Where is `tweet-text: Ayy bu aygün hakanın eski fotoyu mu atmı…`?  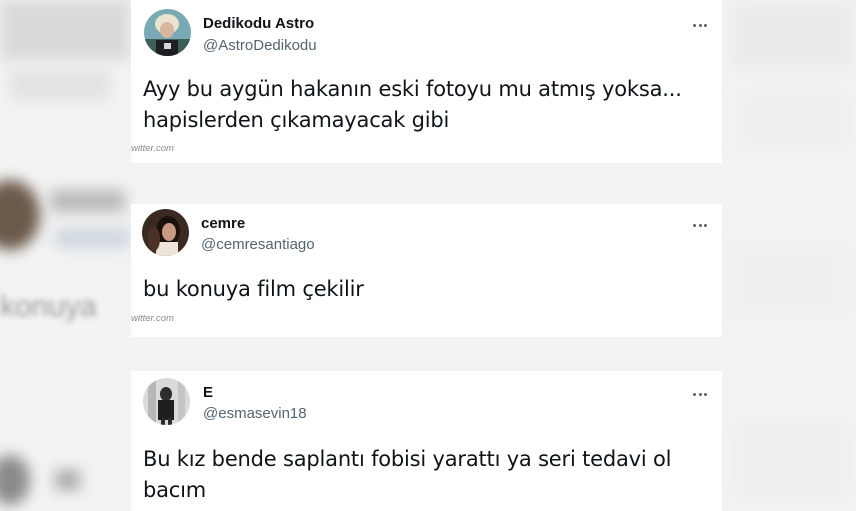 tweet-text: Ayy bu aygün hakanın eski fotoyu mu atmı… is located at coordinates (428, 105).